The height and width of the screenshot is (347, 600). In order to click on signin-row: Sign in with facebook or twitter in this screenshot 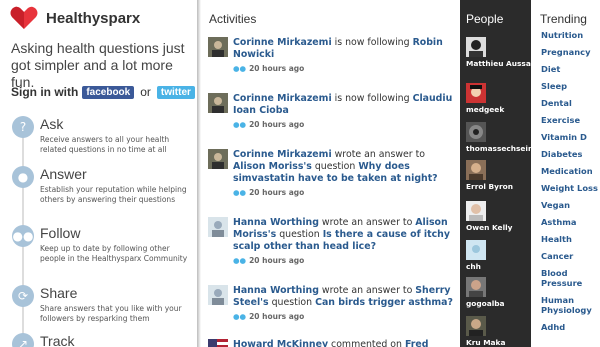, I will do `click(103, 92)`.